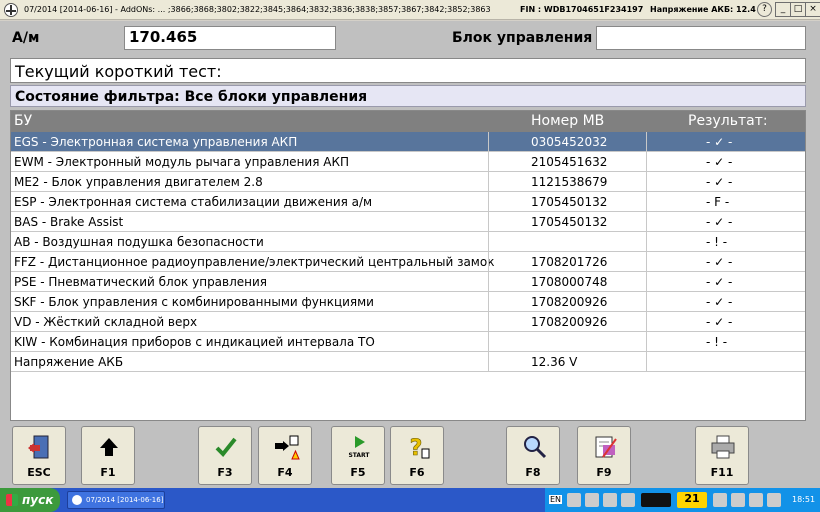 The height and width of the screenshot is (512, 820). Describe the element at coordinates (722, 472) in the screenshot. I see `button-label: F11` at that location.